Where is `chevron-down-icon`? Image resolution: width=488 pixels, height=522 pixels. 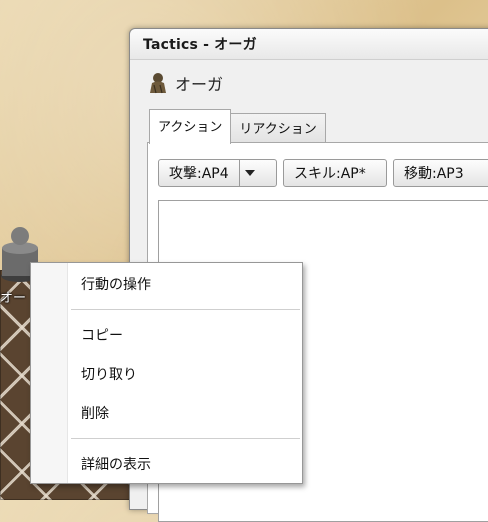
chevron-down-icon is located at coordinates (250, 173).